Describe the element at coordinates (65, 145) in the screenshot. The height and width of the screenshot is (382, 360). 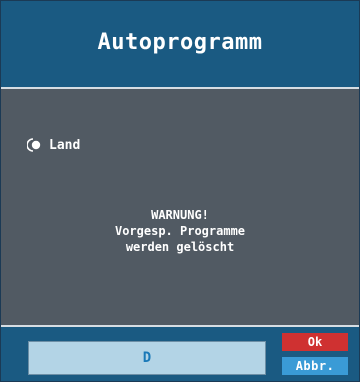
I see `land-label: Land` at that location.